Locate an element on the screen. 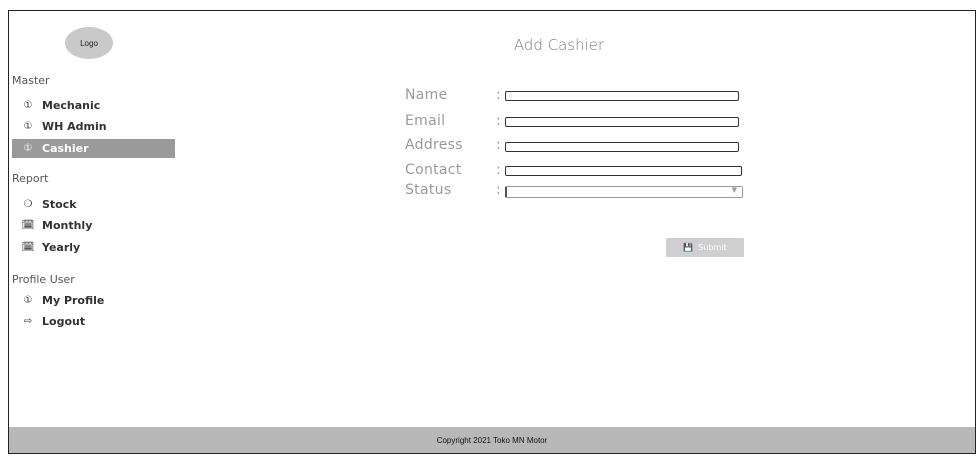 The width and height of the screenshot is (979, 456). email-label: Email : is located at coordinates (453, 121).